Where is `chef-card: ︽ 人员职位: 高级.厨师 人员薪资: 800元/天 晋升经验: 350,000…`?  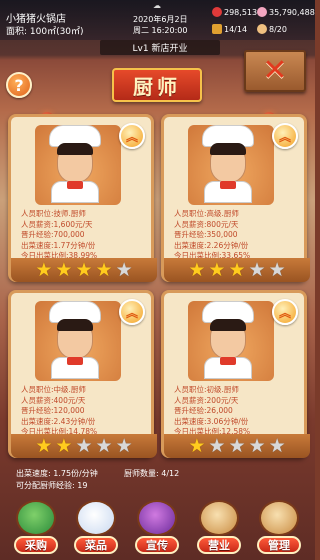
chef-card: ︽ 人员职位: 高级.厨师 人员薪资: 800元/天 晋升经验: 350,000… is located at coordinates (235, 198).